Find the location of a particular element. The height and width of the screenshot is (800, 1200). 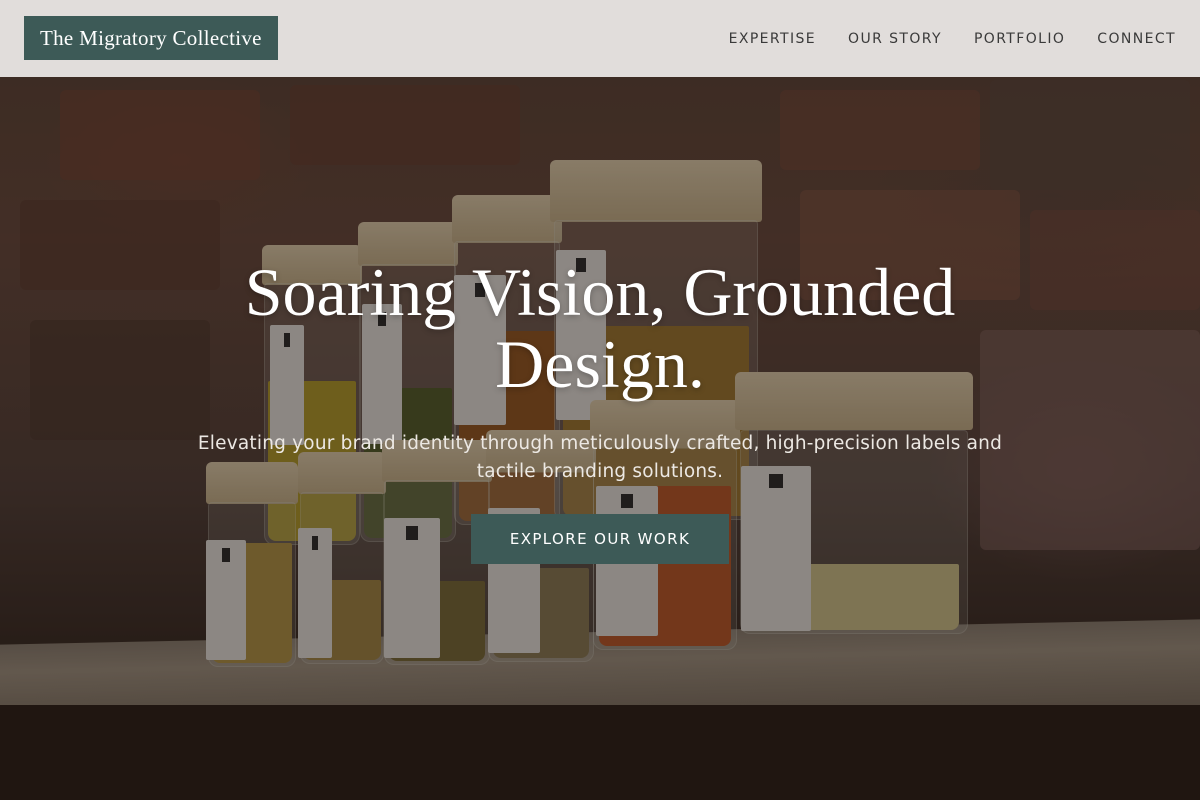

explore-our-work-button: EXPLORE OUR WORK is located at coordinates (600, 539).